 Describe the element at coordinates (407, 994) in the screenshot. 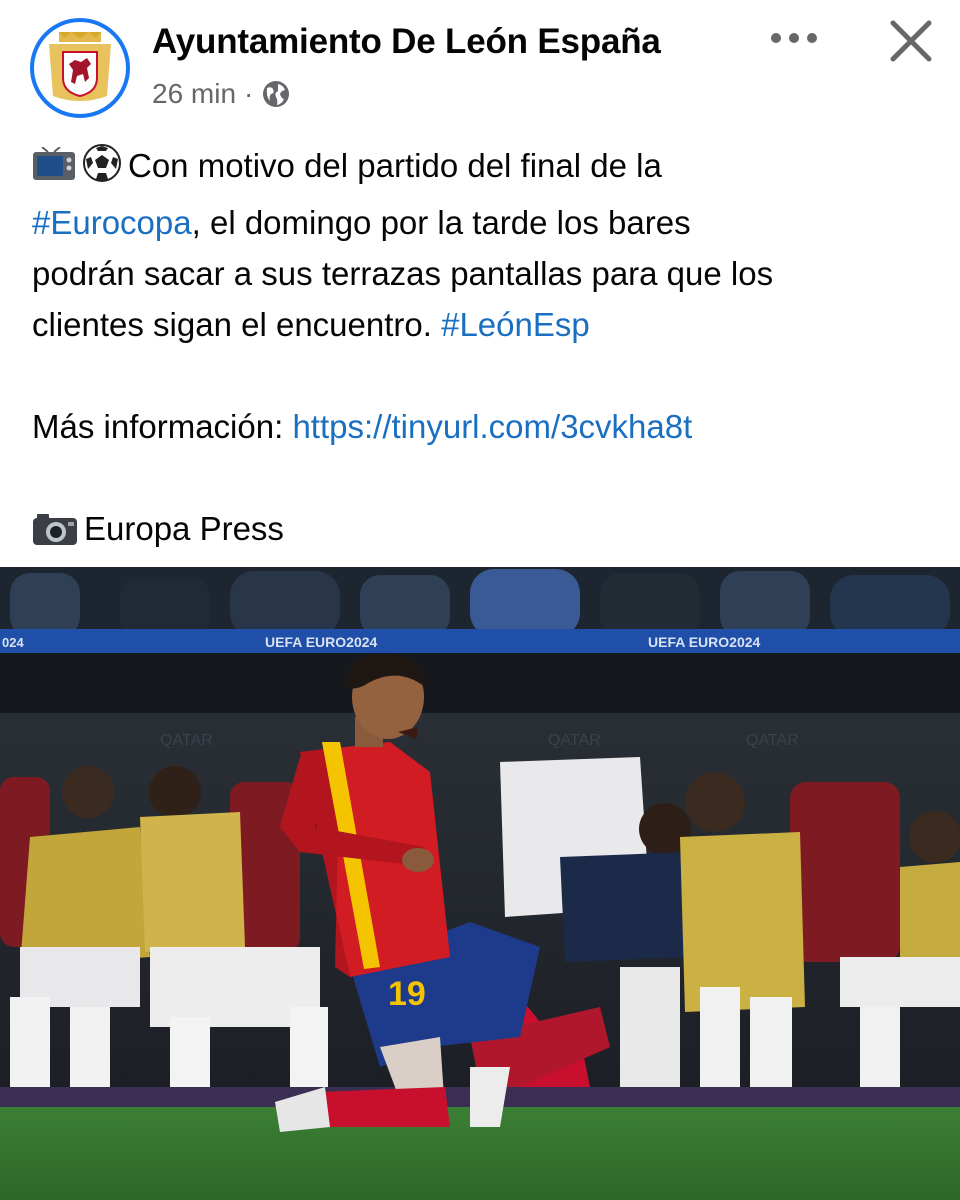

I see `shorts-number: 19` at that location.